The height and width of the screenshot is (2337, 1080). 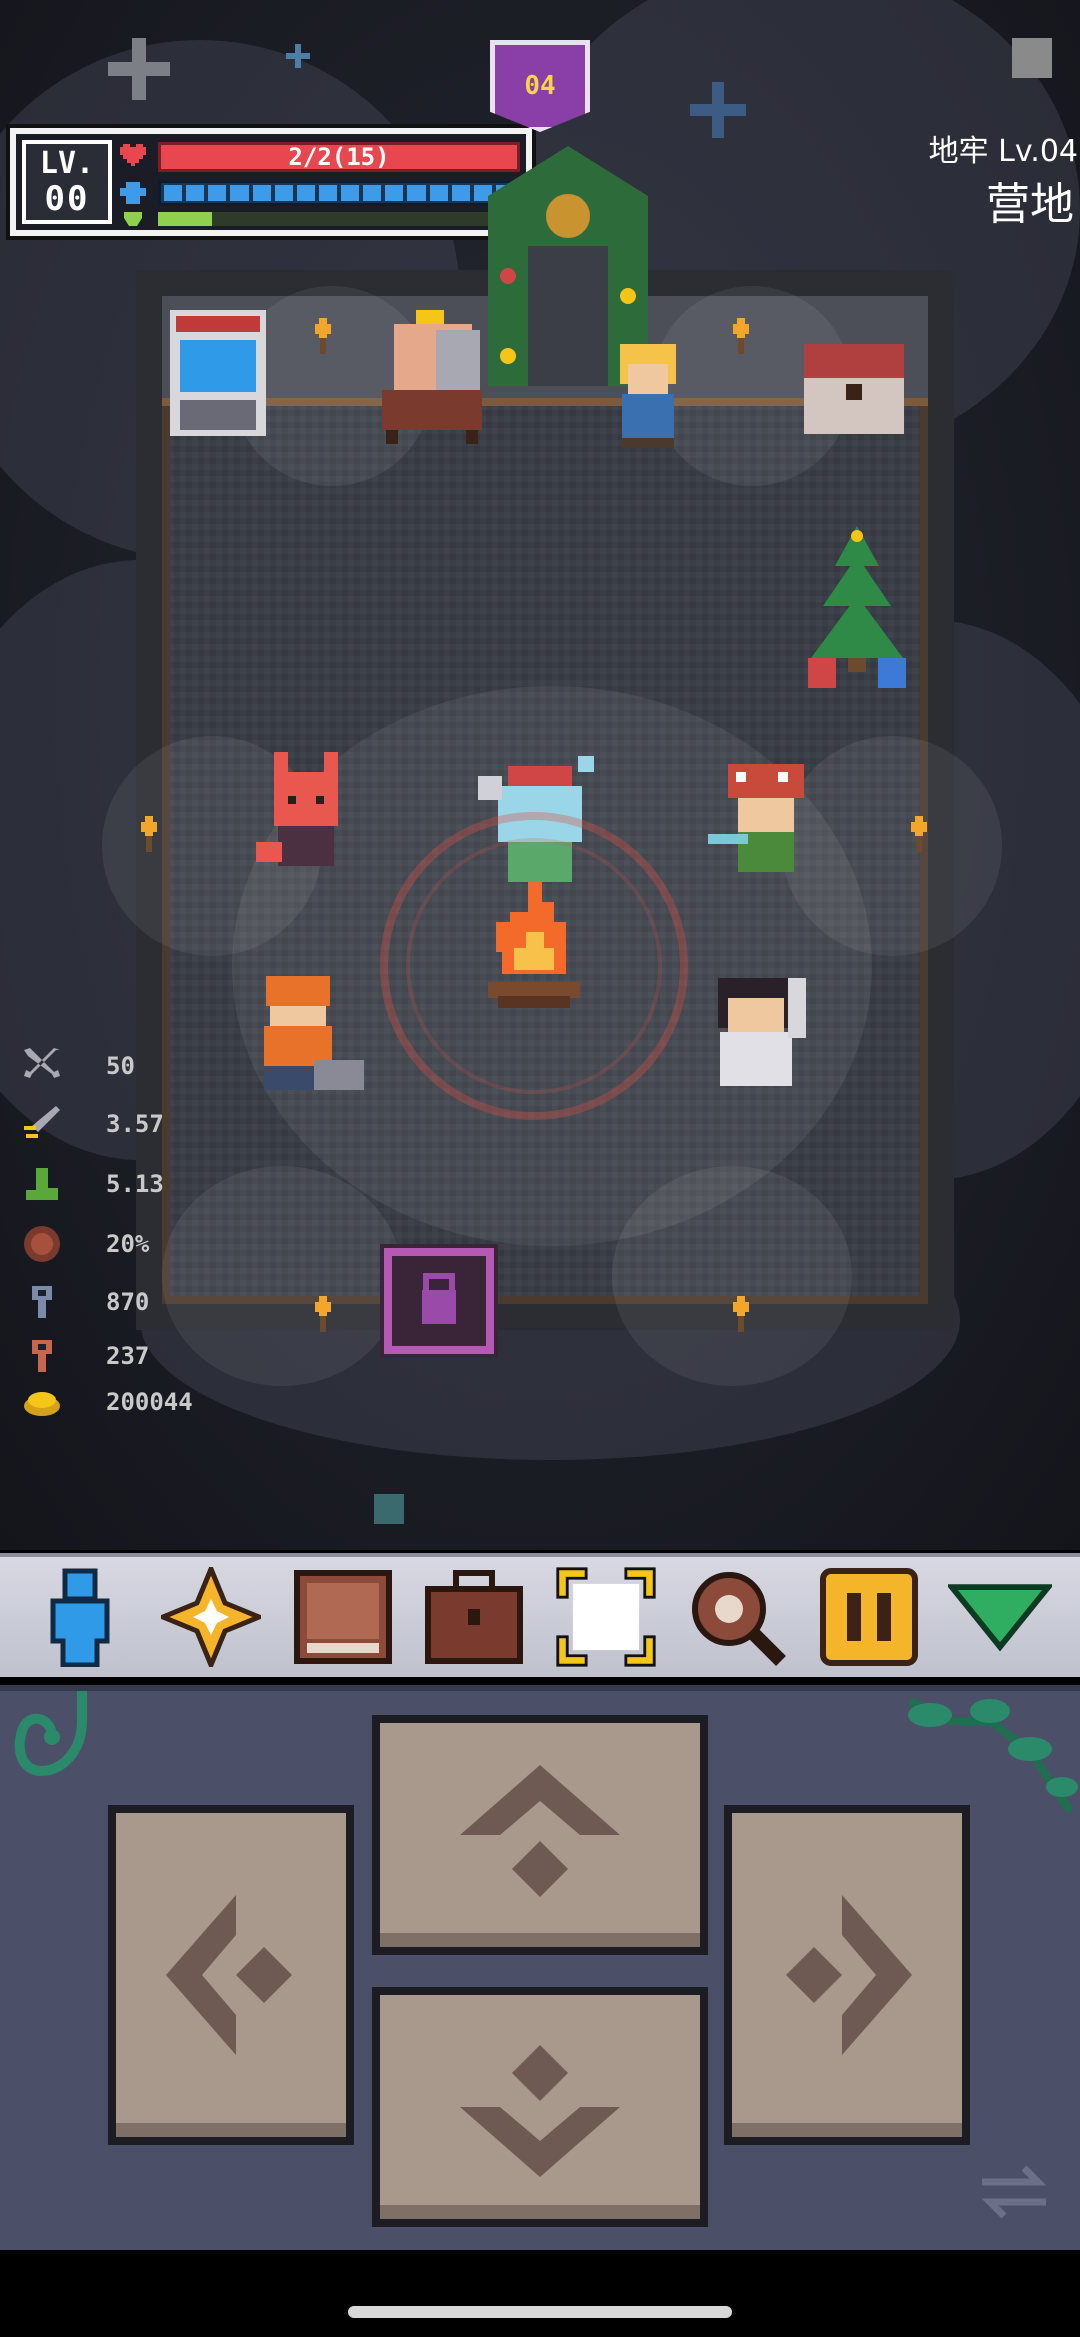 I want to click on home-indicator, so click(x=540, y=2312).